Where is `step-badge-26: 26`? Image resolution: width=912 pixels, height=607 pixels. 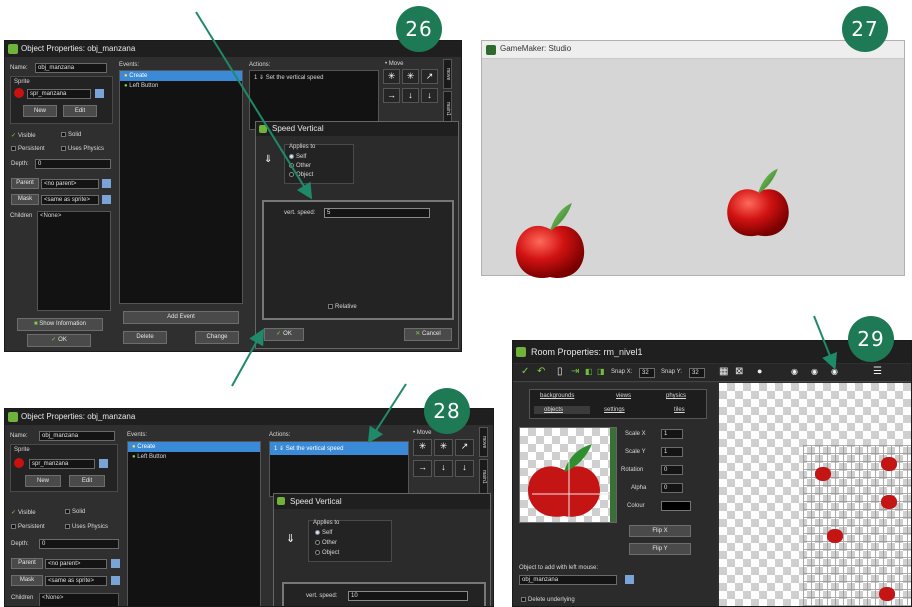 step-badge-26: 26 is located at coordinates (419, 29).